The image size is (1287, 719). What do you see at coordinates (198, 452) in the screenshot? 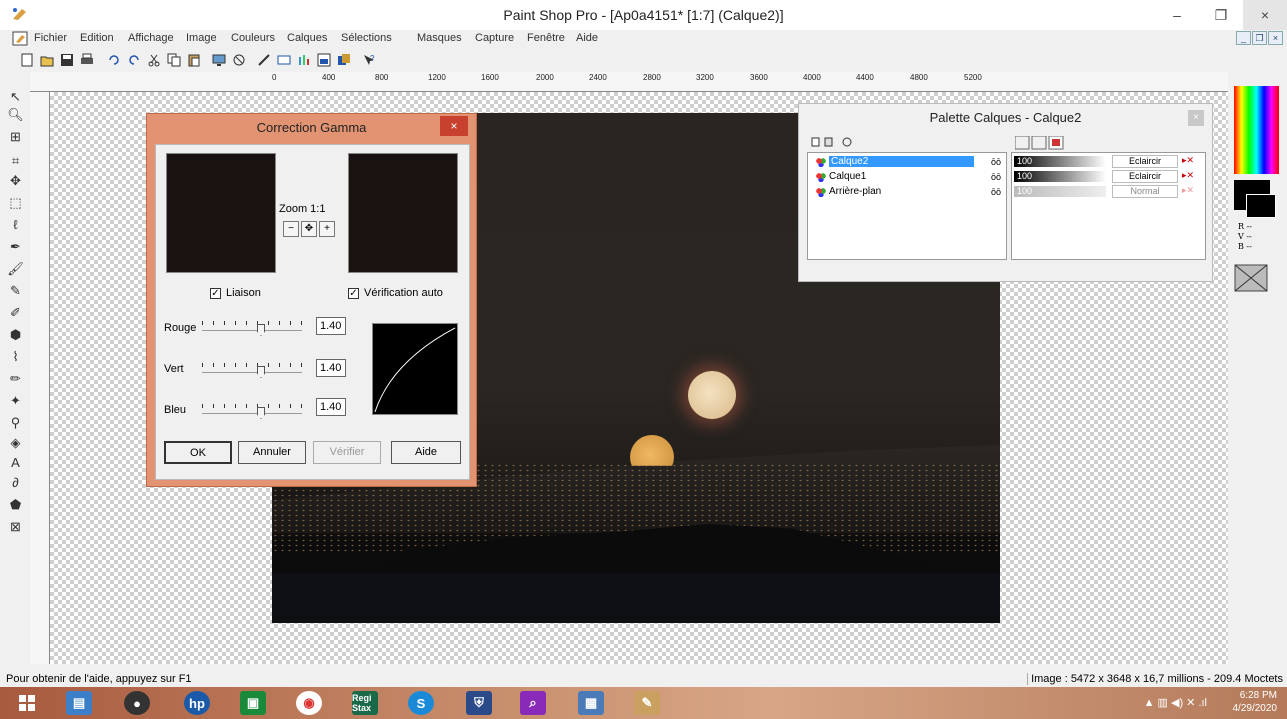
I see `ok-button: OK` at bounding box center [198, 452].